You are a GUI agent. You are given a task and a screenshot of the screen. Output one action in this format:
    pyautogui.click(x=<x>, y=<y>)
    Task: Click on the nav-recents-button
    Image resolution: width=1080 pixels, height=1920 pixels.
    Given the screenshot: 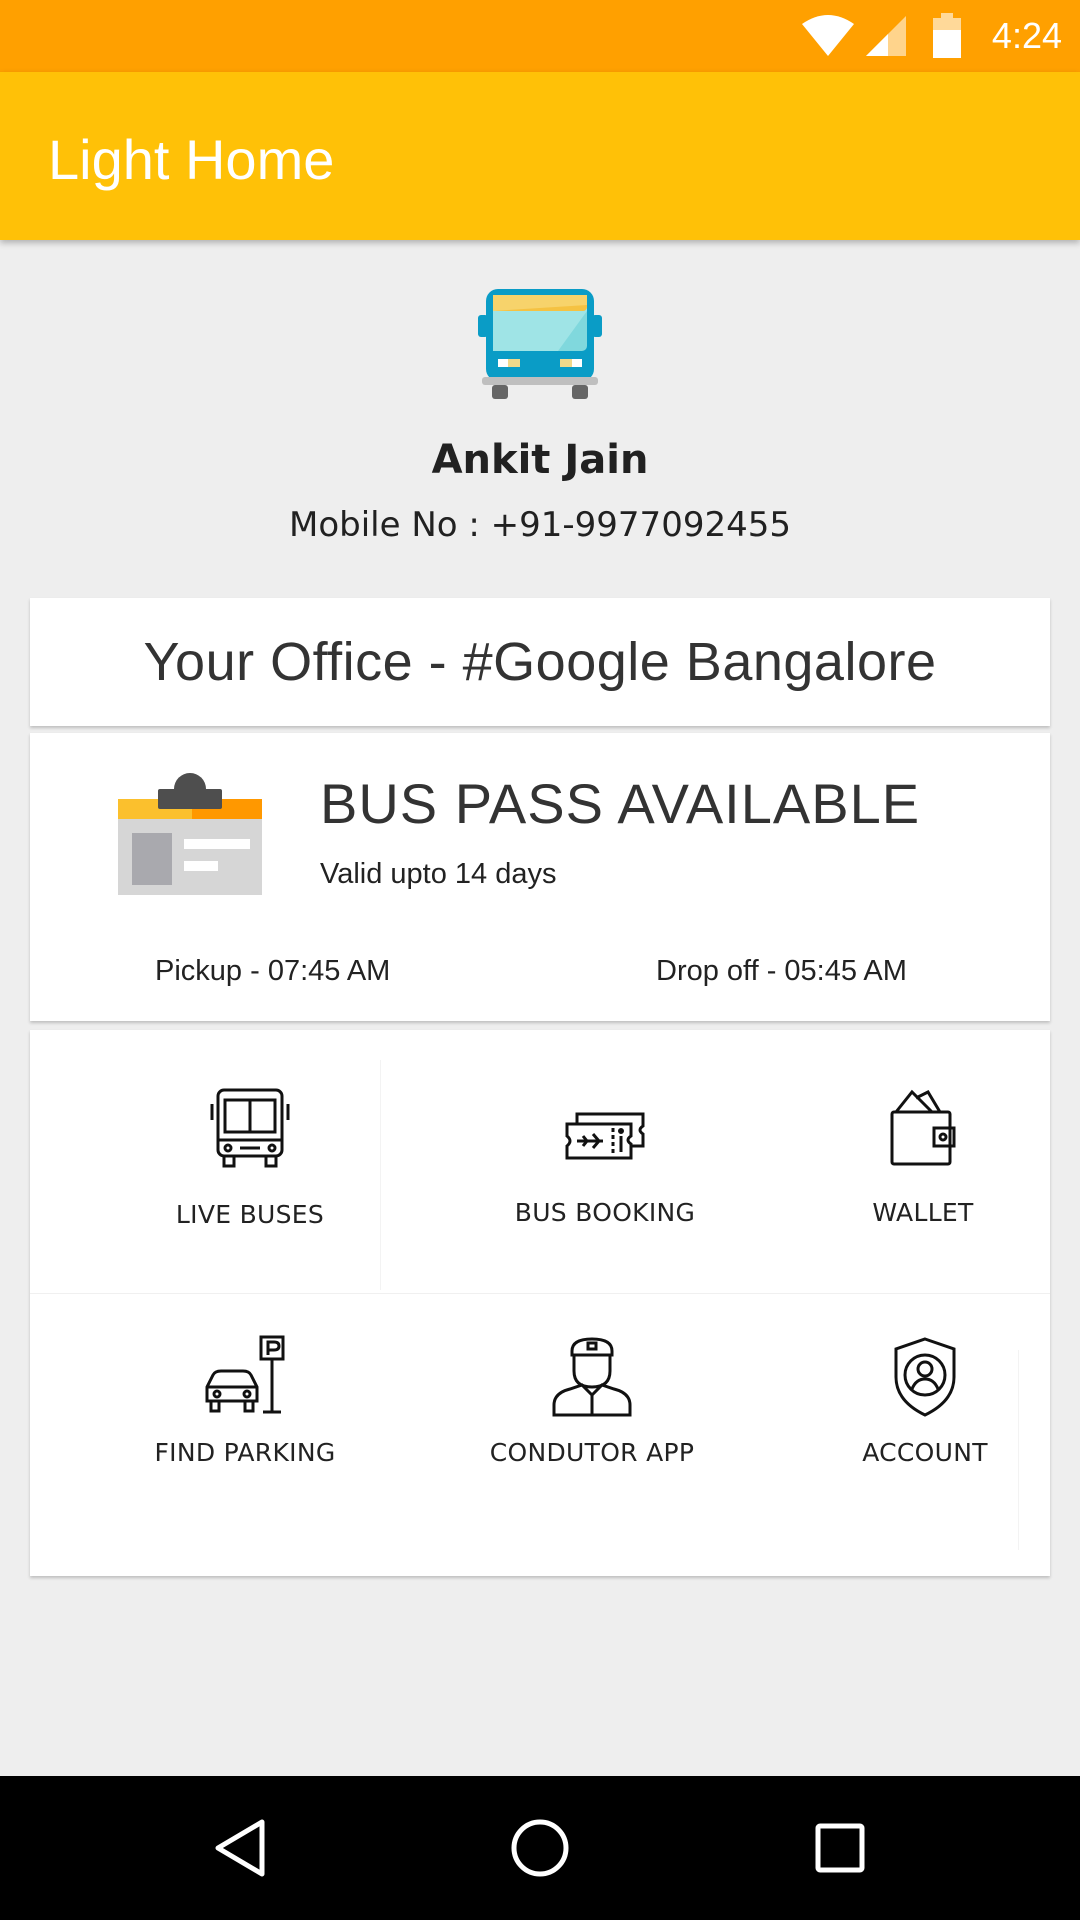 What is the action you would take?
    pyautogui.click(x=840, y=1848)
    